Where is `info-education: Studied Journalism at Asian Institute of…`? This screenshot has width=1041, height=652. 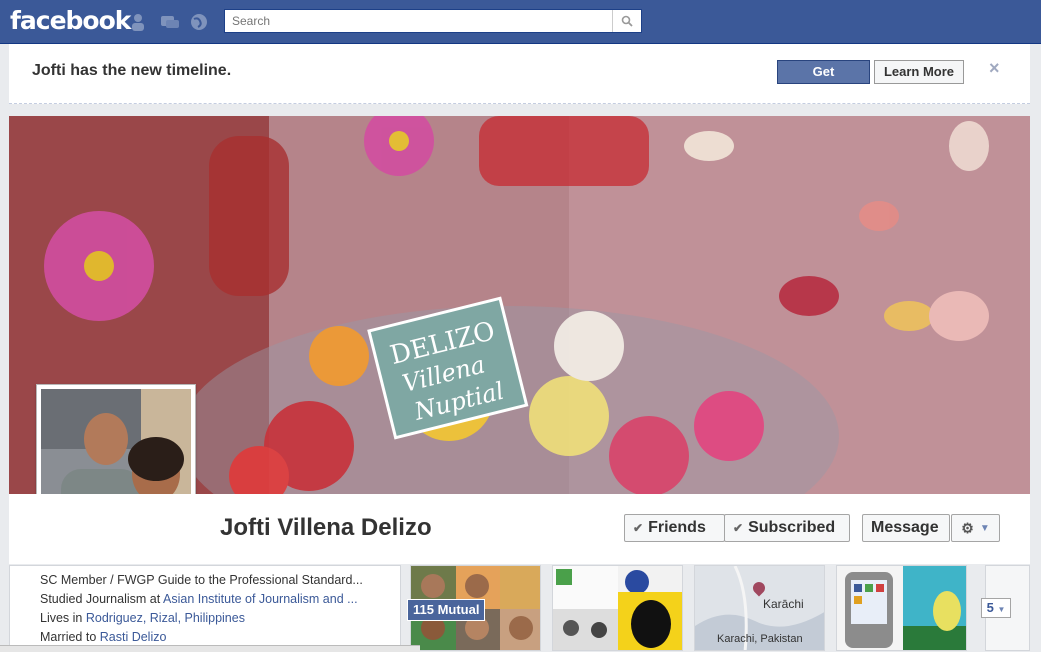 info-education: Studied Journalism at Asian Institute of… is located at coordinates (217, 599).